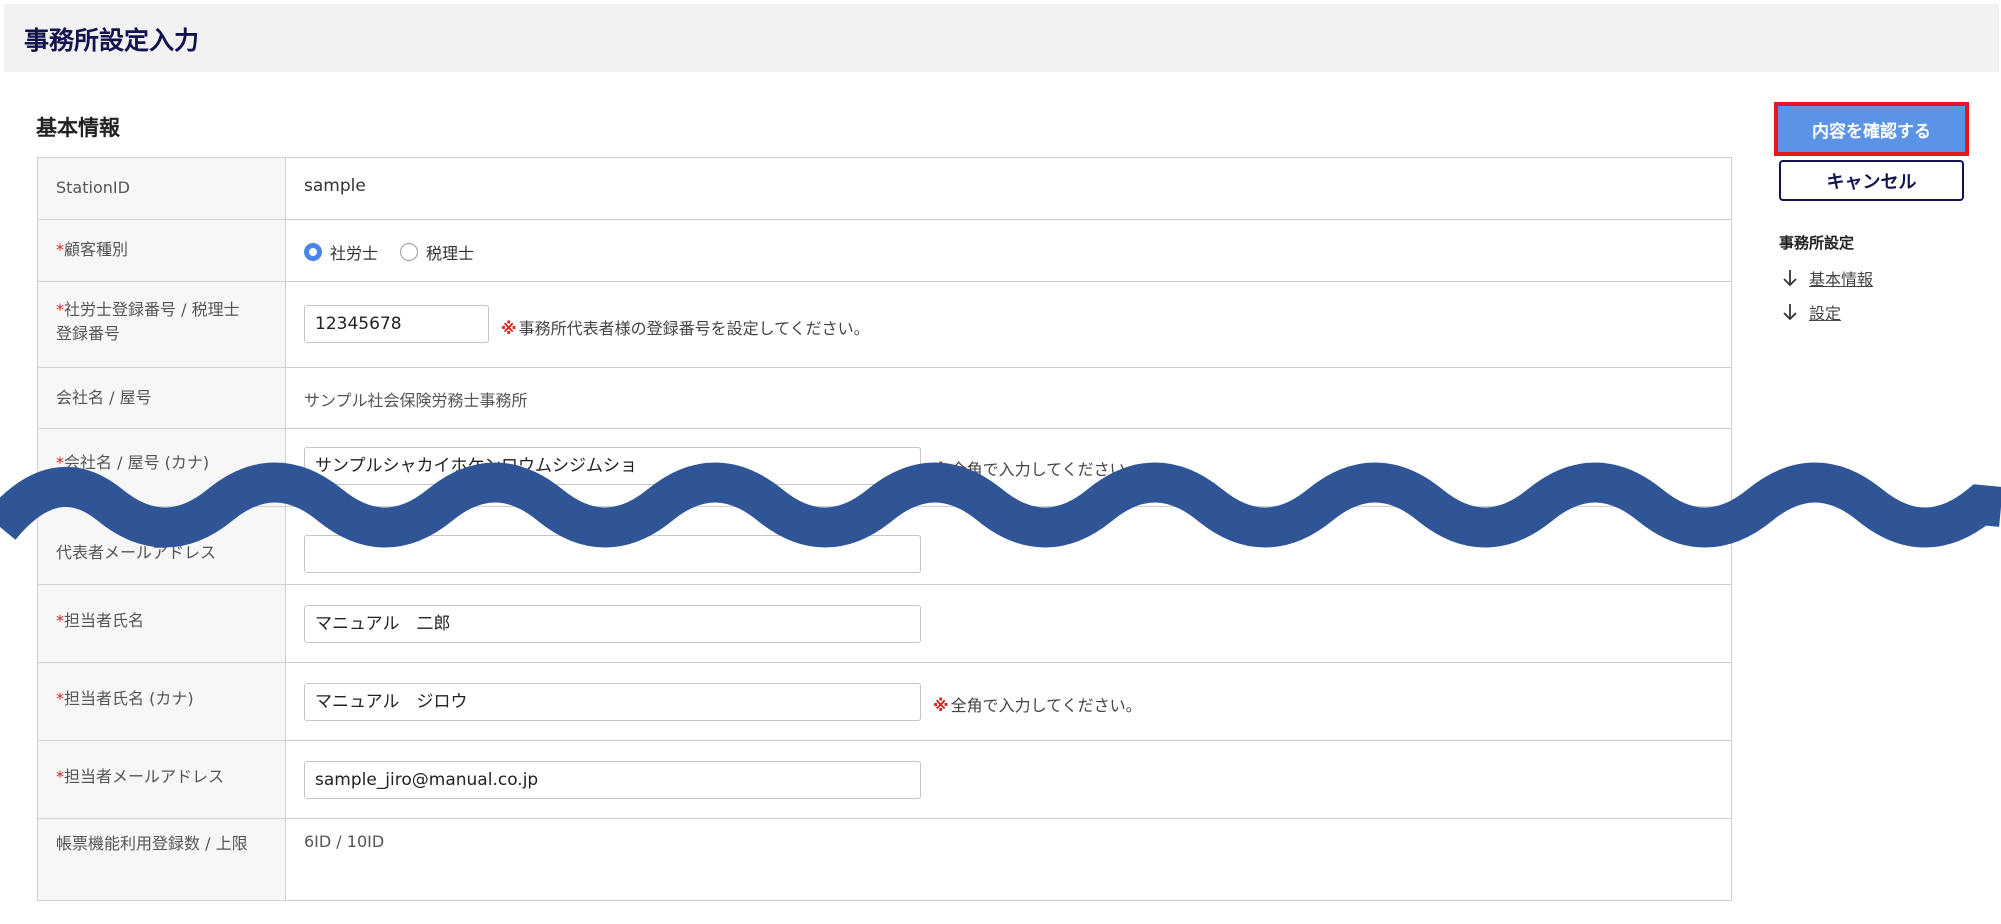 This screenshot has height=924, width=2001. What do you see at coordinates (165, 322) in the screenshot?
I see `registration-number-label: *社労士登録番号 / 税理士 登録番号` at bounding box center [165, 322].